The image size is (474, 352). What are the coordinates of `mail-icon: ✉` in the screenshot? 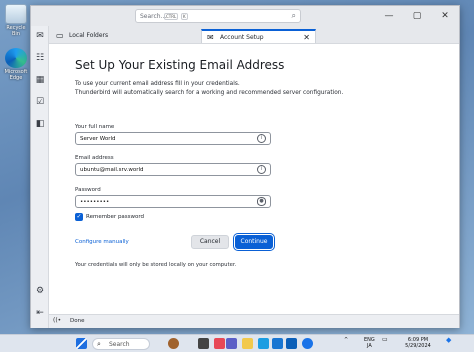 It's located at (40, 36).